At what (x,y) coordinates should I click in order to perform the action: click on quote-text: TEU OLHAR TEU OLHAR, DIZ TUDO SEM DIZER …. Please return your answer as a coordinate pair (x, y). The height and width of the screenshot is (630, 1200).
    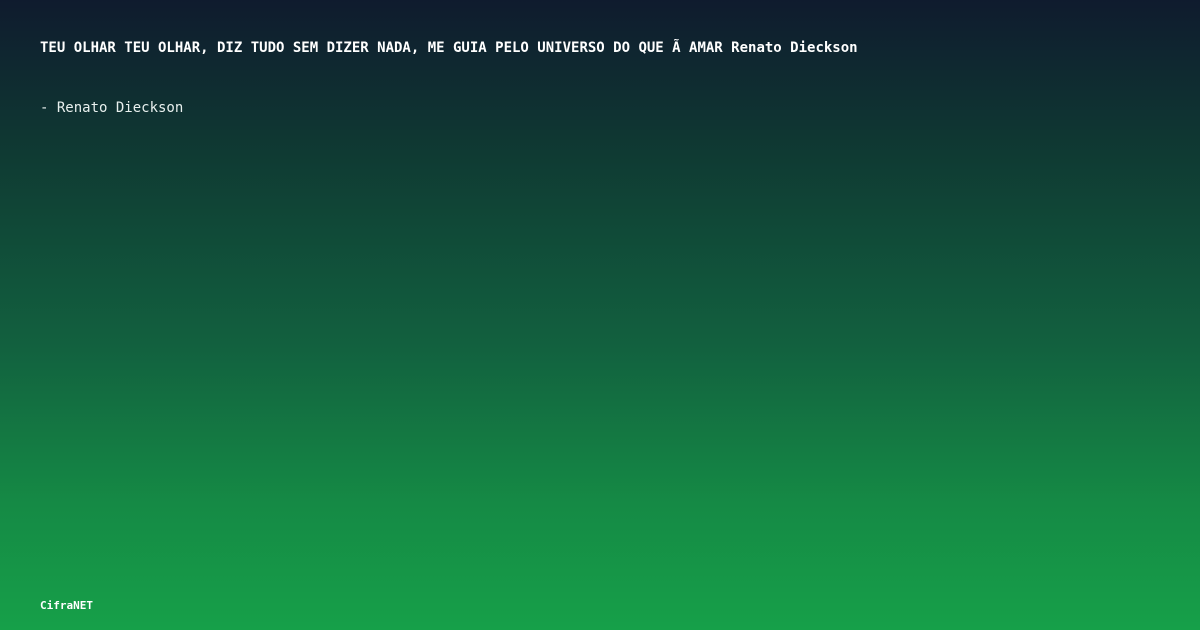
    Looking at the image, I should click on (449, 48).